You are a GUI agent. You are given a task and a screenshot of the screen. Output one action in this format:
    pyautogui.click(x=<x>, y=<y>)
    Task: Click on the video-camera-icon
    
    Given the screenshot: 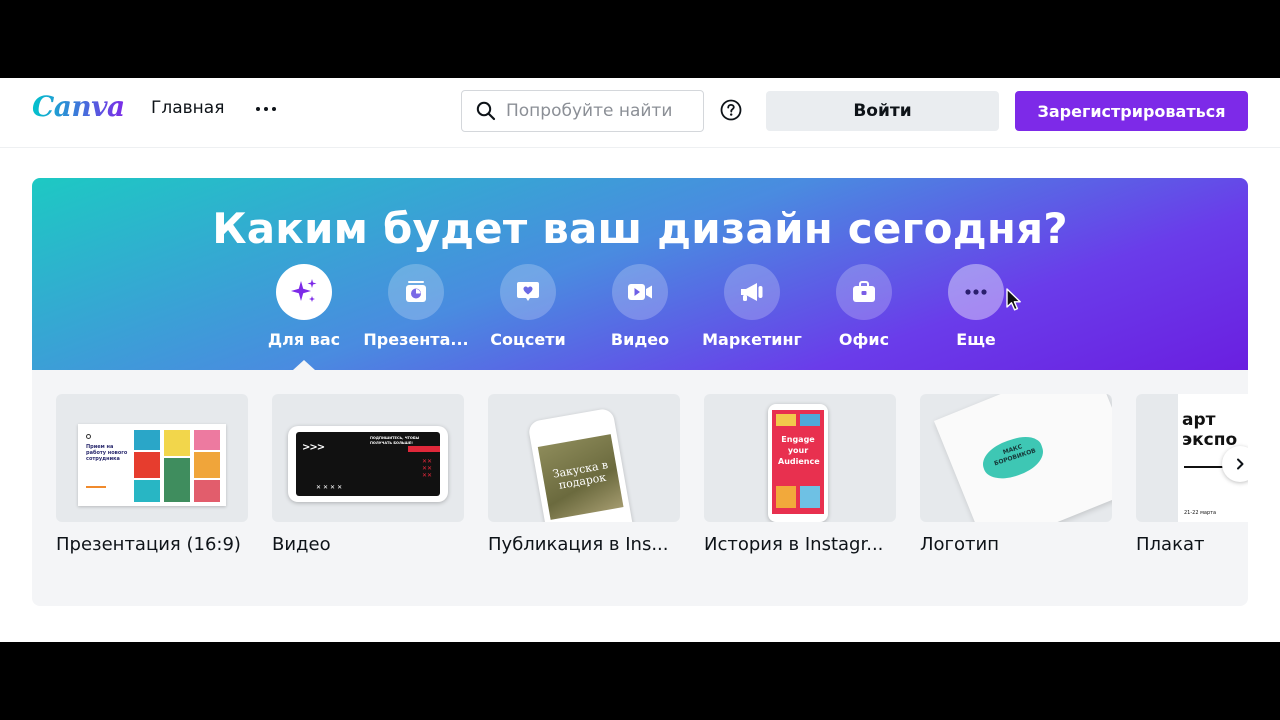 What is the action you would take?
    pyautogui.click(x=640, y=292)
    